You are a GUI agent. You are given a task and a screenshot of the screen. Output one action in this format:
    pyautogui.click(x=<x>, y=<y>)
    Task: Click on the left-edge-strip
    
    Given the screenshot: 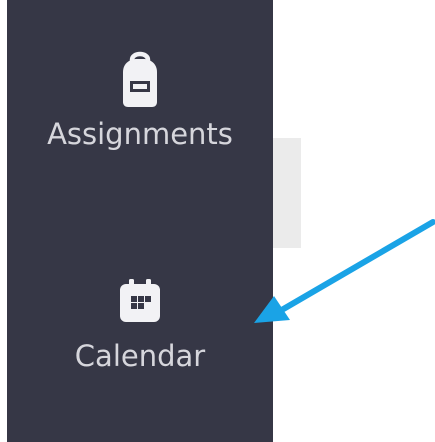 What is the action you would take?
    pyautogui.click(x=3, y=221)
    